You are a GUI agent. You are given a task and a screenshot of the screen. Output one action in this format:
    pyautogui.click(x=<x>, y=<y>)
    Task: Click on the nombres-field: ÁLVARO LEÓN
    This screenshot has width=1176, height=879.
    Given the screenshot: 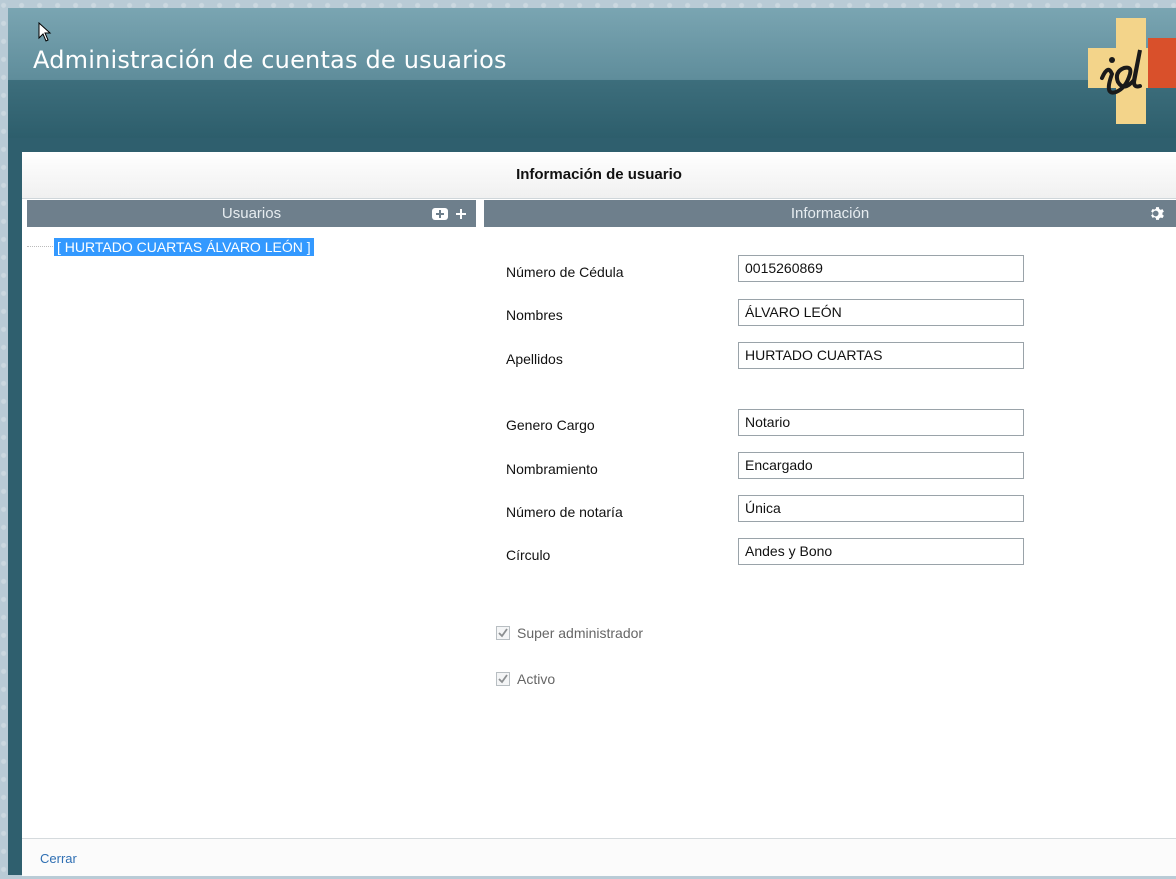 What is the action you would take?
    pyautogui.click(x=881, y=312)
    